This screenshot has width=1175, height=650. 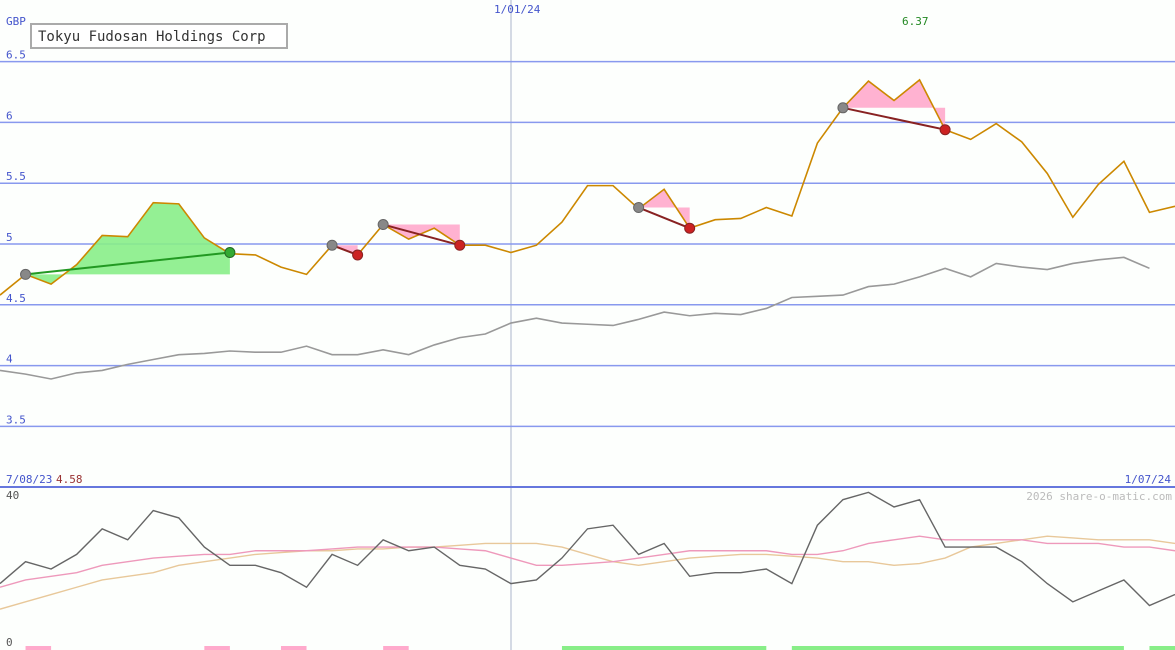 I want to click on end-date-label: 1/07/24, so click(x=1148, y=479).